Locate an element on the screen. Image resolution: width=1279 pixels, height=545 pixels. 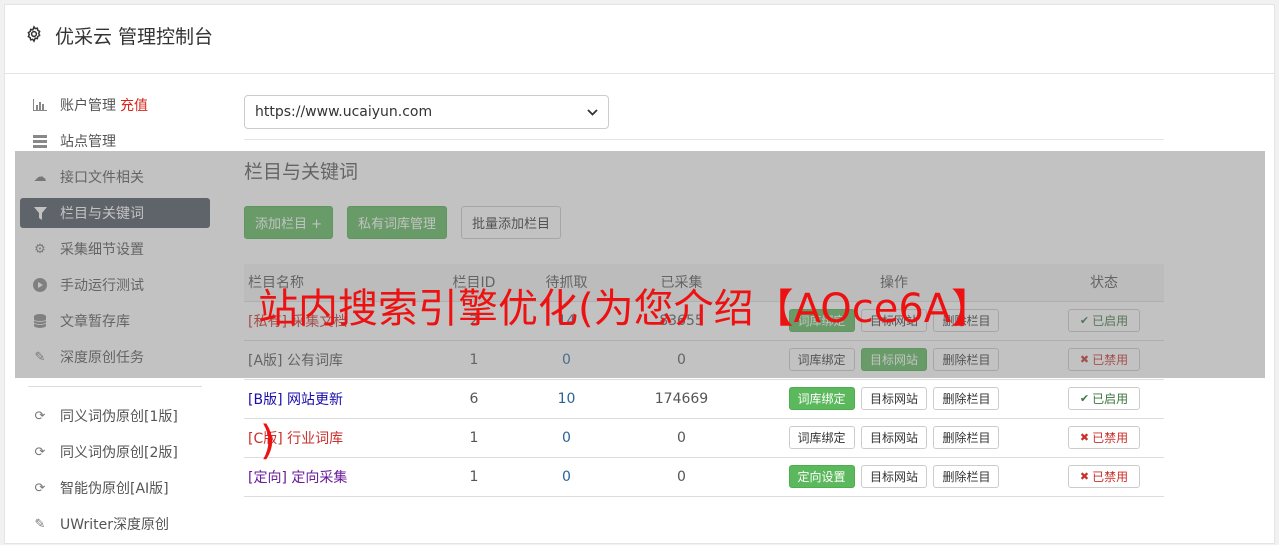
table-row: [定向] 定向采集 1 0 0 定向设置 目标网站 删除栏目 ✖ 已禁用 is located at coordinates (704, 477).